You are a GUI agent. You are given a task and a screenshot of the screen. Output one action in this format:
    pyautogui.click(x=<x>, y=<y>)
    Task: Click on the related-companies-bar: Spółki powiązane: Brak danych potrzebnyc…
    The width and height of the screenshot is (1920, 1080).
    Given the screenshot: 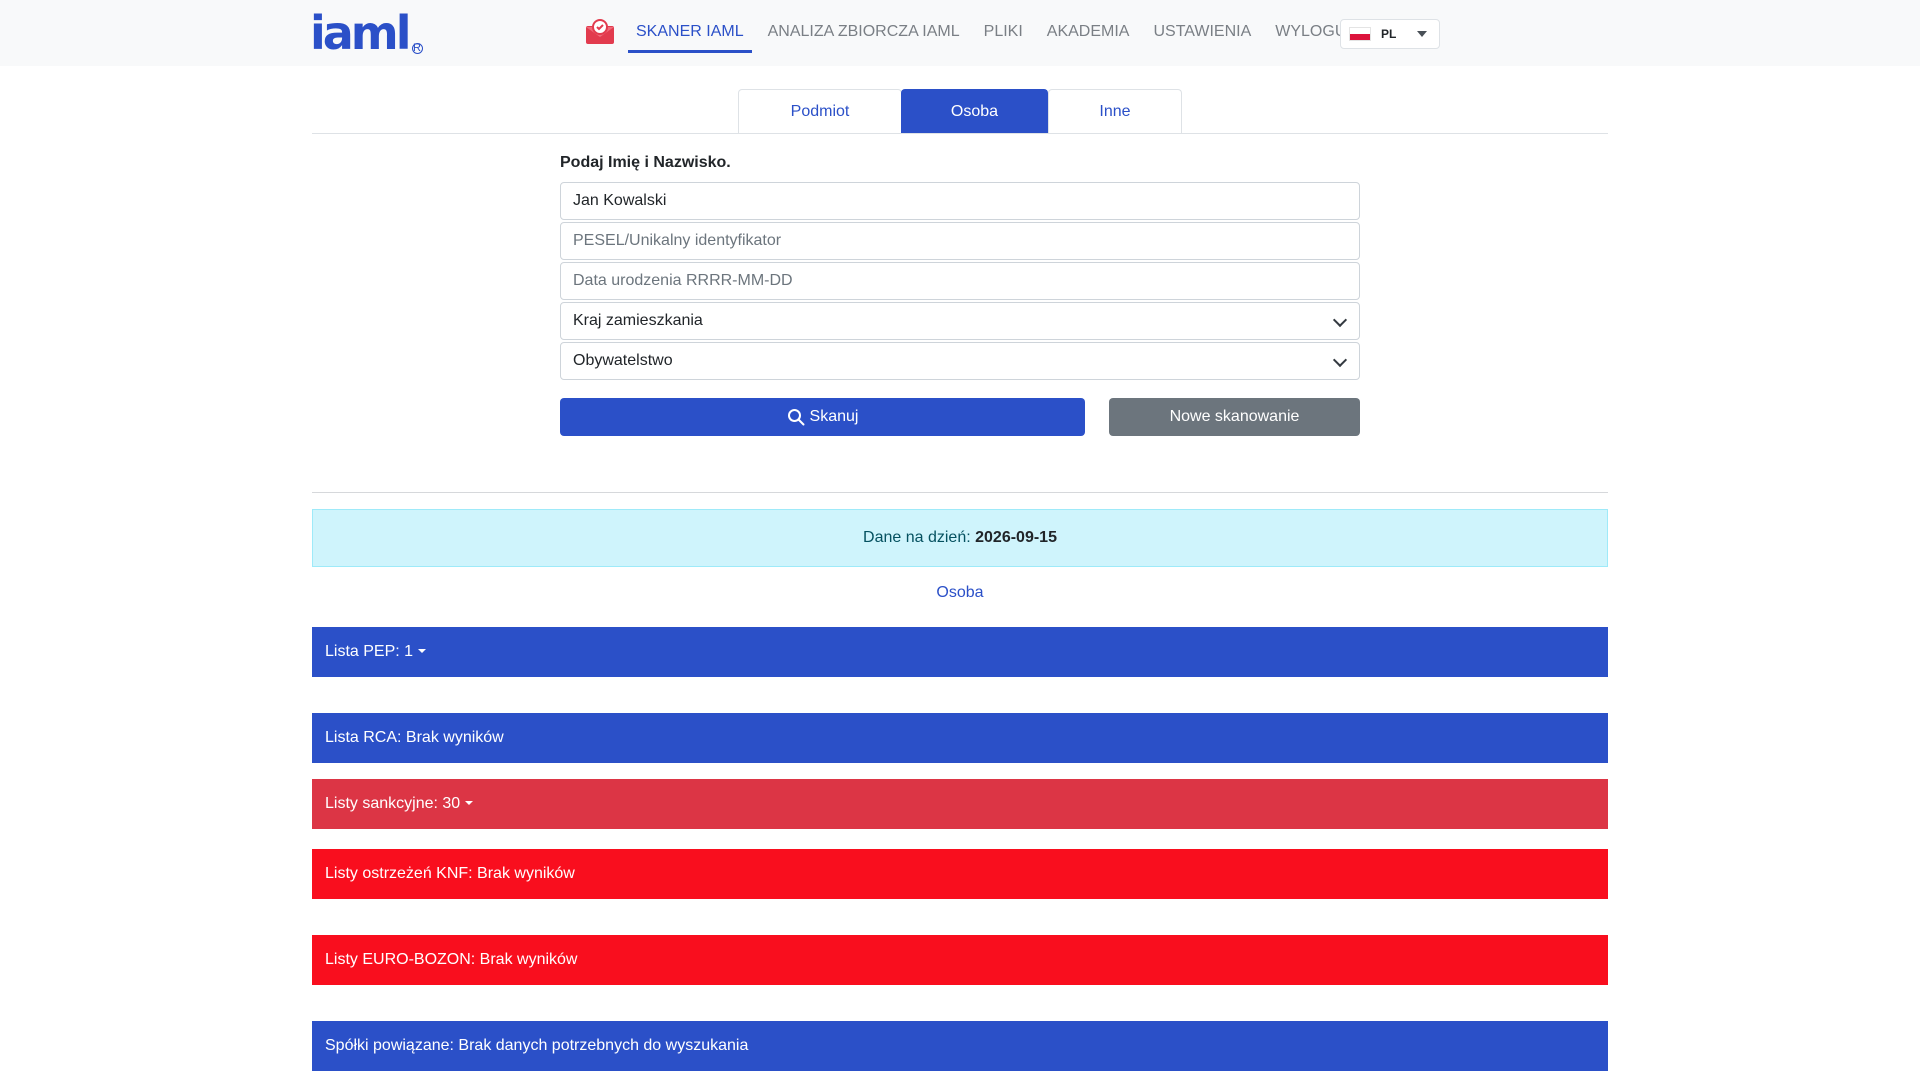 What is the action you would take?
    pyautogui.click(x=960, y=1046)
    